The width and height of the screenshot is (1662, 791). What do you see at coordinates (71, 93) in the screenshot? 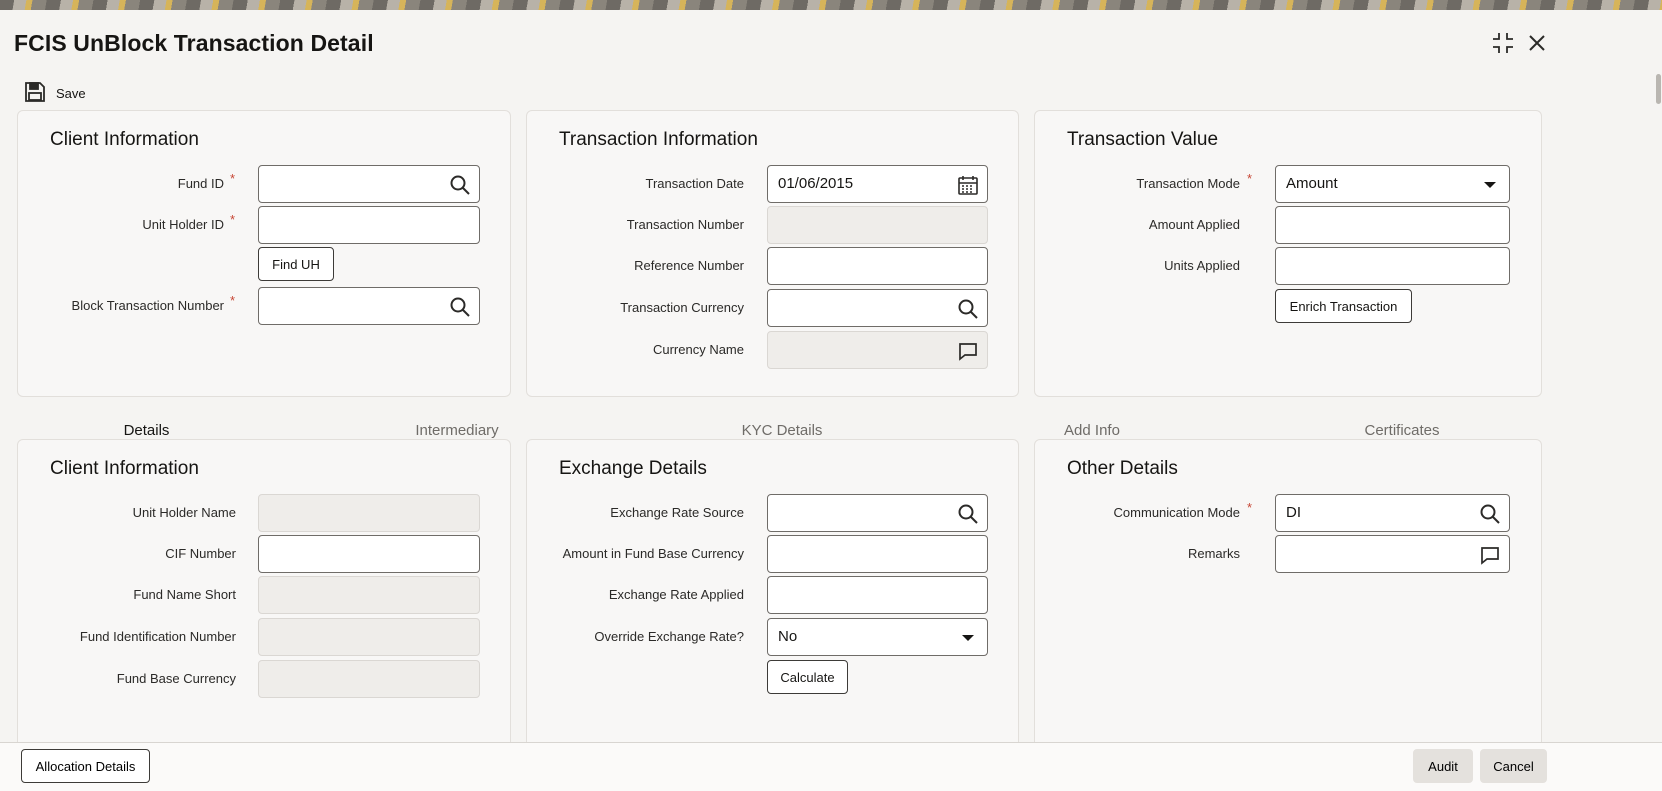
I see `save-label: Save` at bounding box center [71, 93].